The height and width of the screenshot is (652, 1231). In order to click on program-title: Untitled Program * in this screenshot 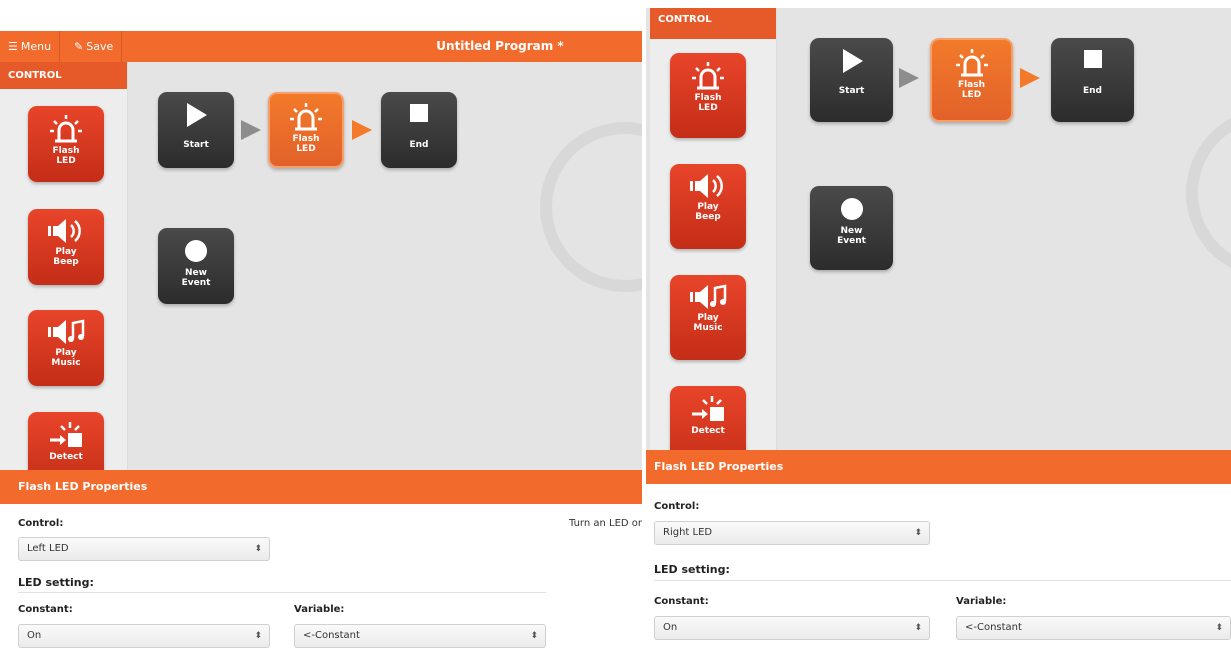, I will do `click(500, 46)`.